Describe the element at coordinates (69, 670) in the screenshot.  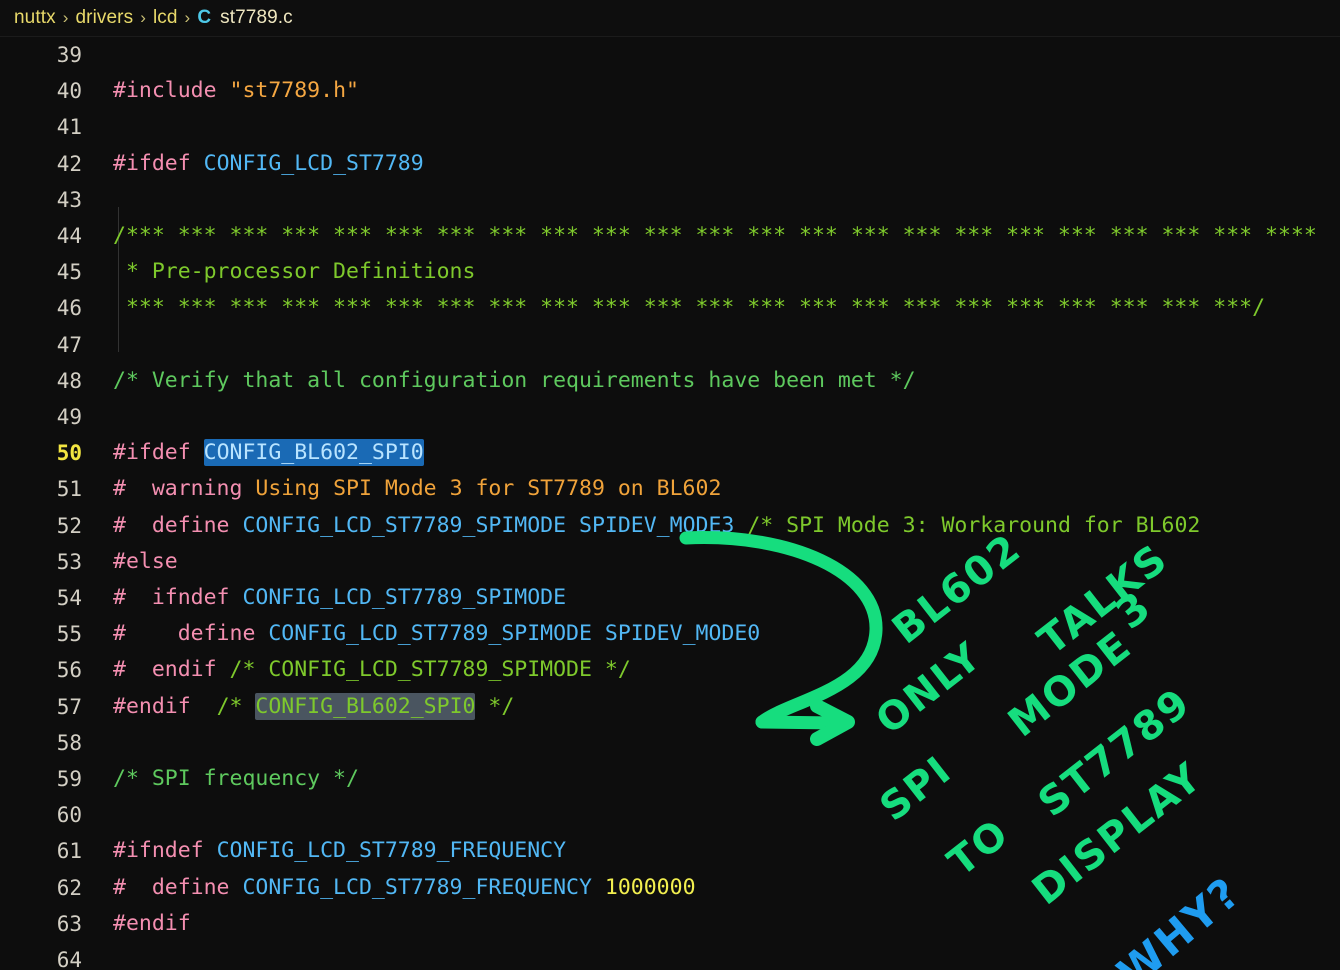
I see `line-number: 56` at that location.